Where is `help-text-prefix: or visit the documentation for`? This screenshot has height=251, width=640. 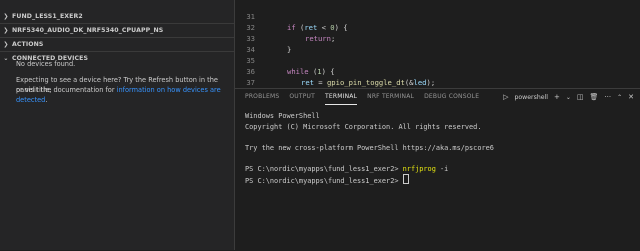
help-text-prefix: or visit the documentation for is located at coordinates (65, 90).